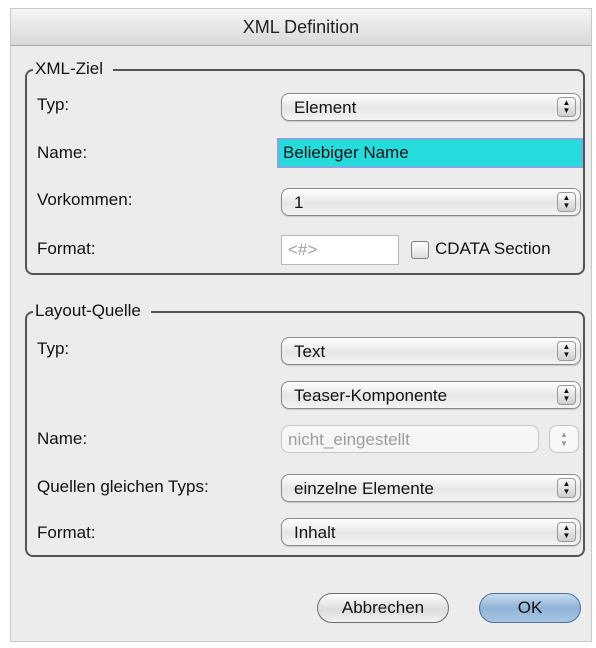  I want to click on xml-ziel-typ-value: Element, so click(325, 107).